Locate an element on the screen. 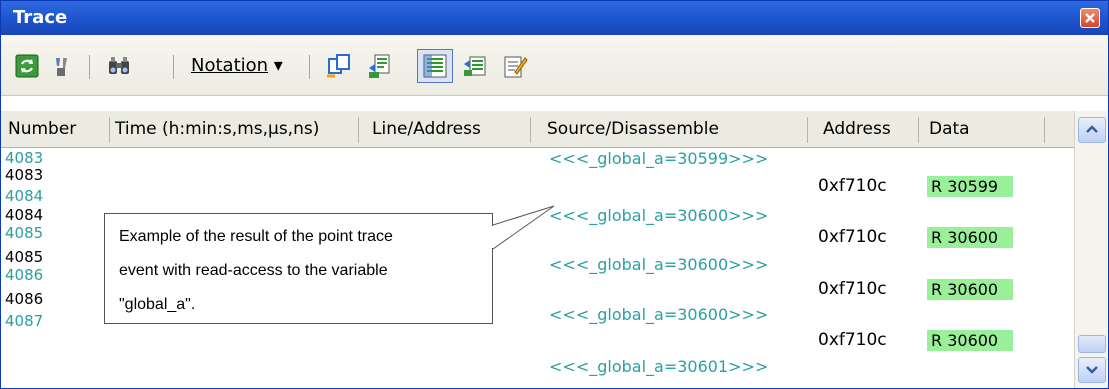 Image resolution: width=1109 pixels, height=389 pixels. column-line-address: Line/Address is located at coordinates (426, 129).